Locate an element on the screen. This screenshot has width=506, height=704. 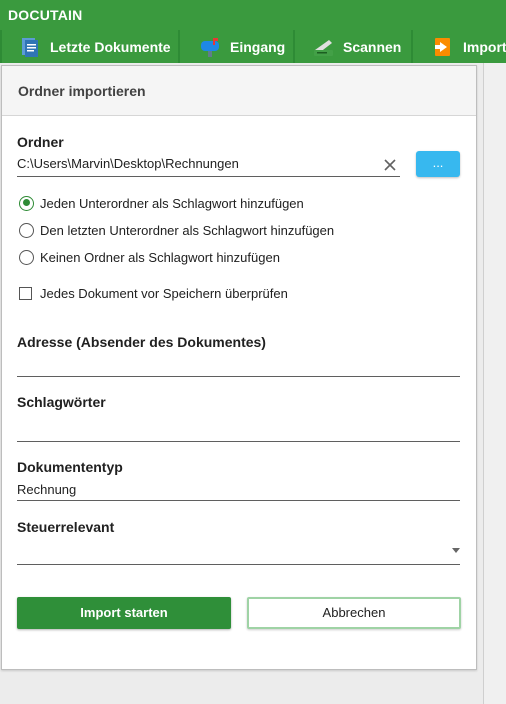
title-bar: DOCUTAIN is located at coordinates (253, 15).